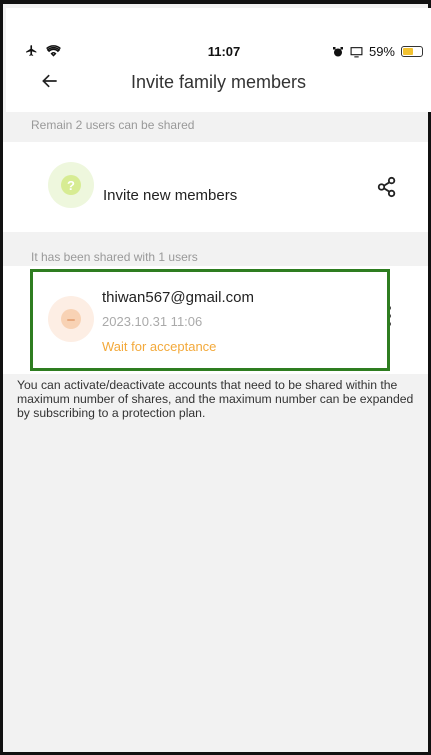  I want to click on highlight-box, so click(210, 320).